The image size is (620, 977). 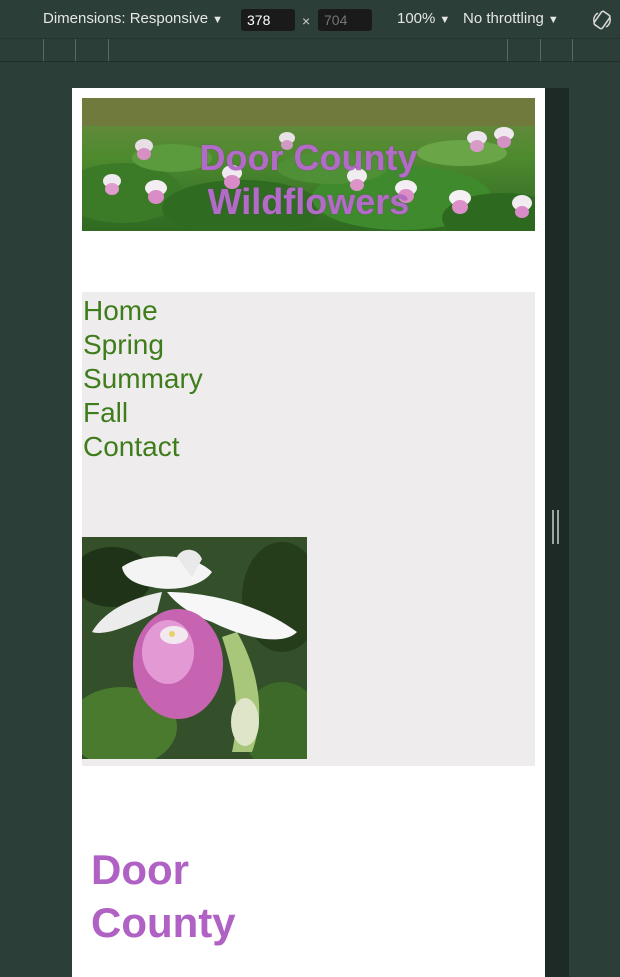 What do you see at coordinates (416, 18) in the screenshot?
I see `zoom-label: 100%` at bounding box center [416, 18].